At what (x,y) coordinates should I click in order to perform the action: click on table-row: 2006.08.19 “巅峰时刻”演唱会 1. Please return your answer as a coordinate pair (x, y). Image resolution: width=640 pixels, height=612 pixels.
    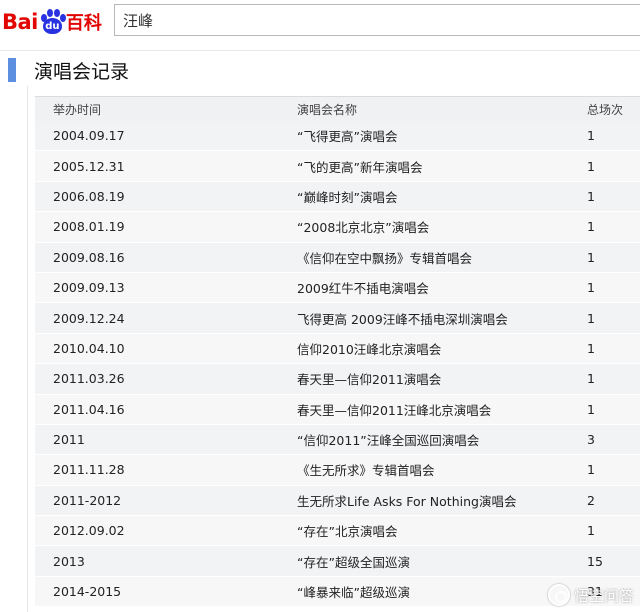
    Looking at the image, I should click on (337, 197).